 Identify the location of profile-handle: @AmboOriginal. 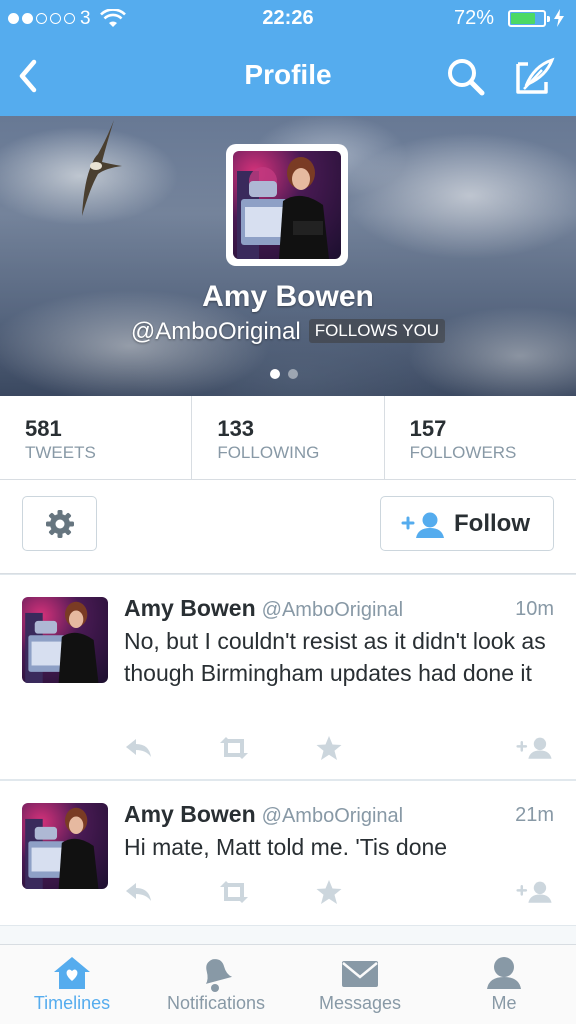
(215, 331).